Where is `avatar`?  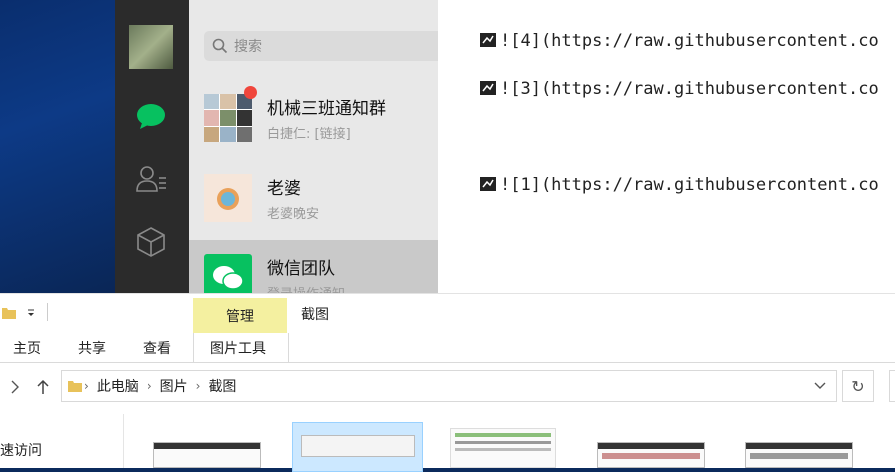 avatar is located at coordinates (151, 47).